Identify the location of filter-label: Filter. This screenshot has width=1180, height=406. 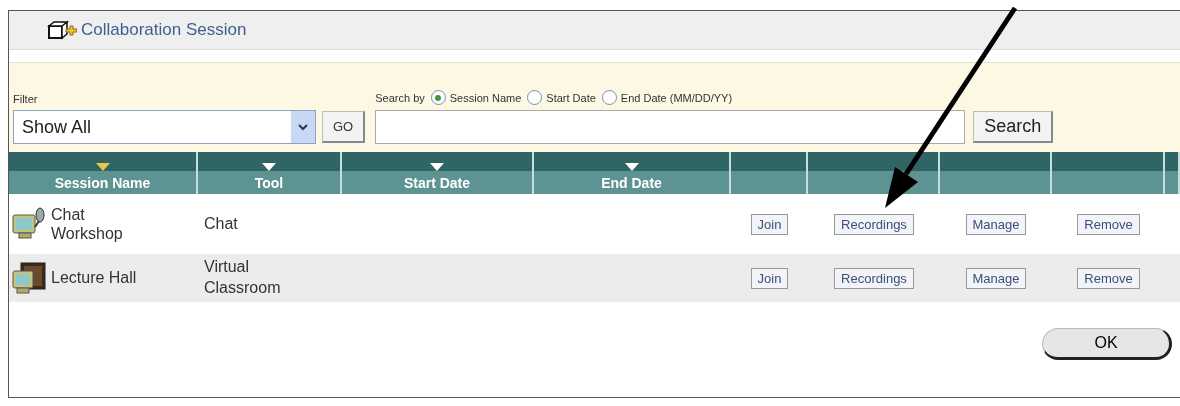
(26, 99).